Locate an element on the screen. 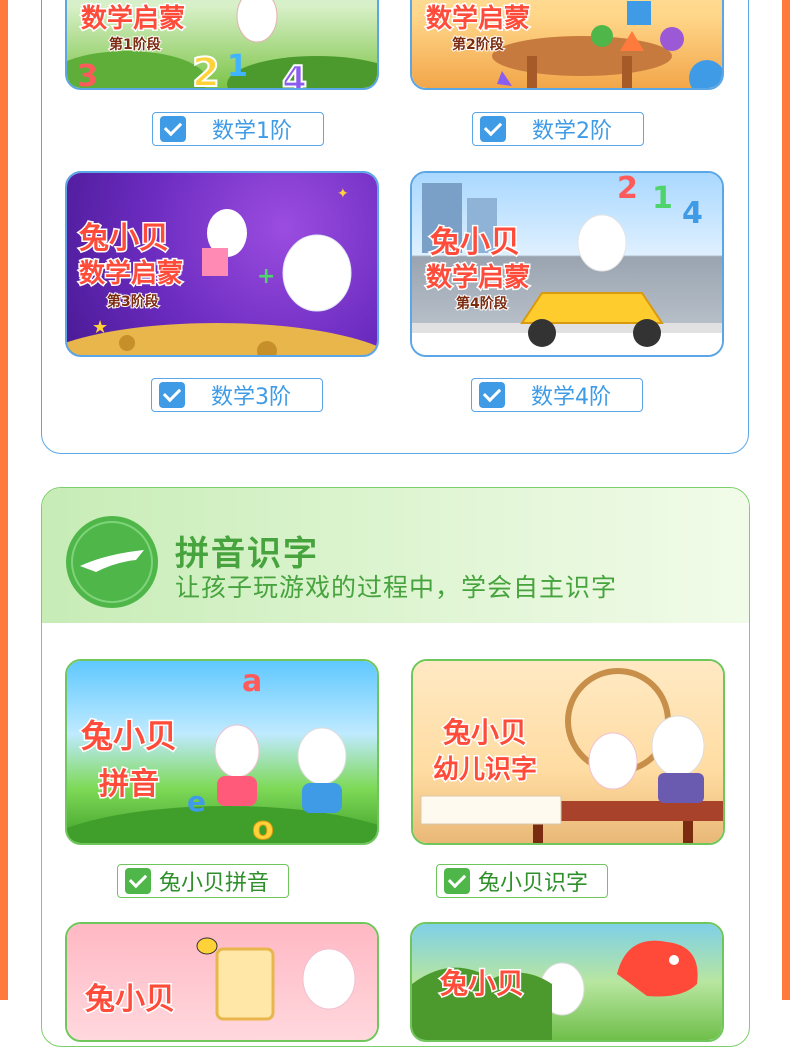 The width and height of the screenshot is (790, 1047). math-stage1-checkbox: 数学1阶 is located at coordinates (238, 129).